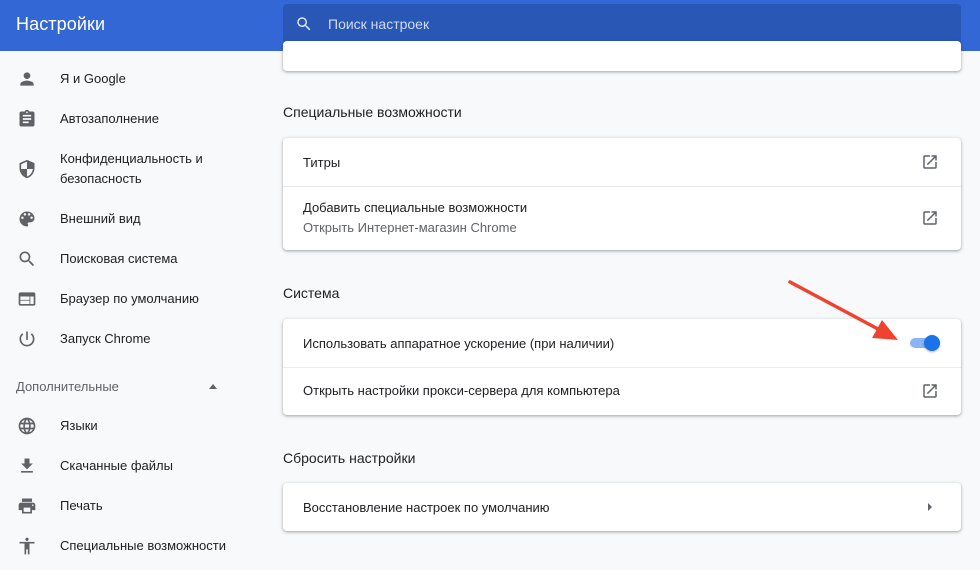 The height and width of the screenshot is (570, 980). What do you see at coordinates (105, 338) in the screenshot?
I see `sidebar-item-label: Запуск Chrome` at bounding box center [105, 338].